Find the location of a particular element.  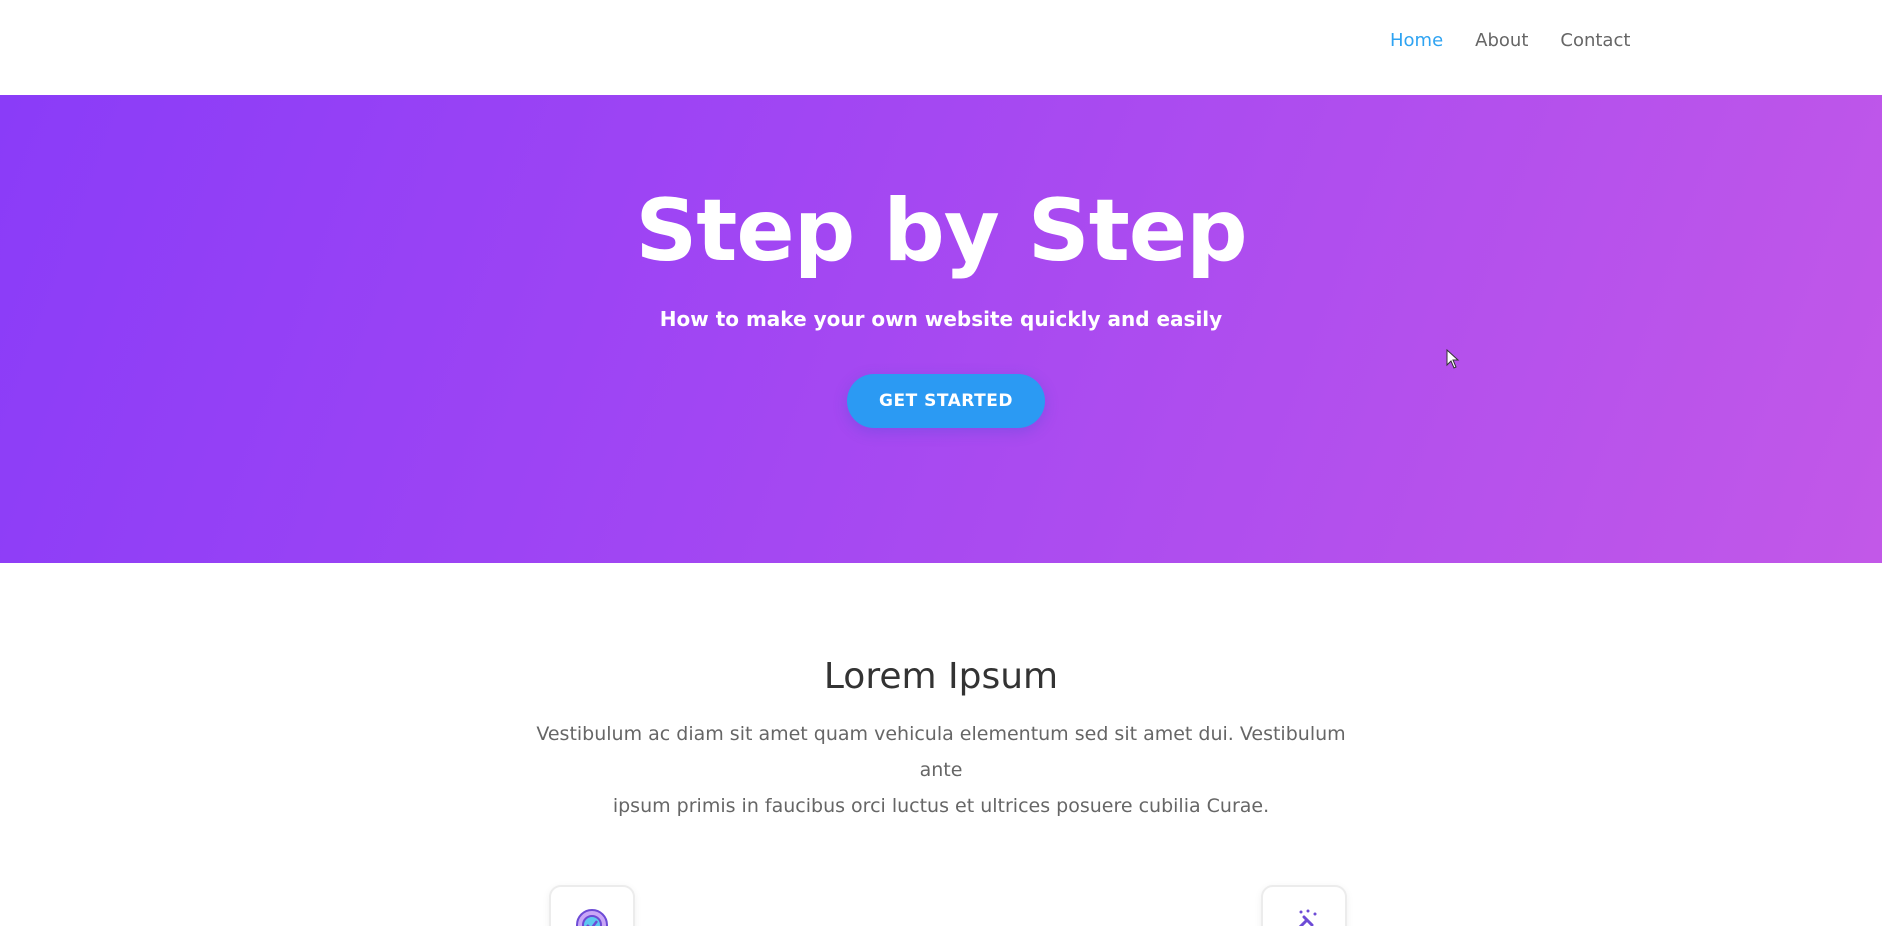

section-title: Lorem Ipsum is located at coordinates (941, 676).